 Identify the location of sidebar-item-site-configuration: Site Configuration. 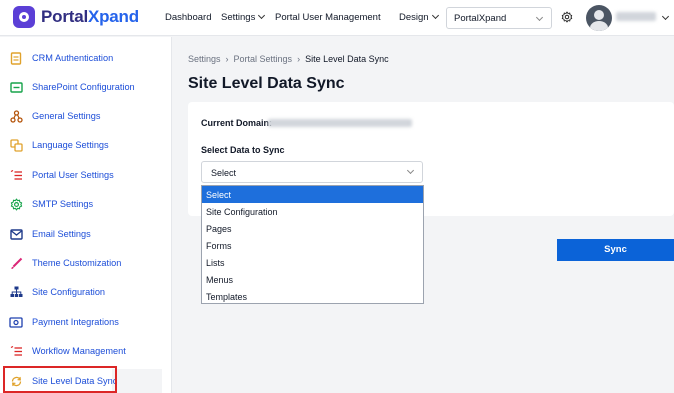
(86, 292).